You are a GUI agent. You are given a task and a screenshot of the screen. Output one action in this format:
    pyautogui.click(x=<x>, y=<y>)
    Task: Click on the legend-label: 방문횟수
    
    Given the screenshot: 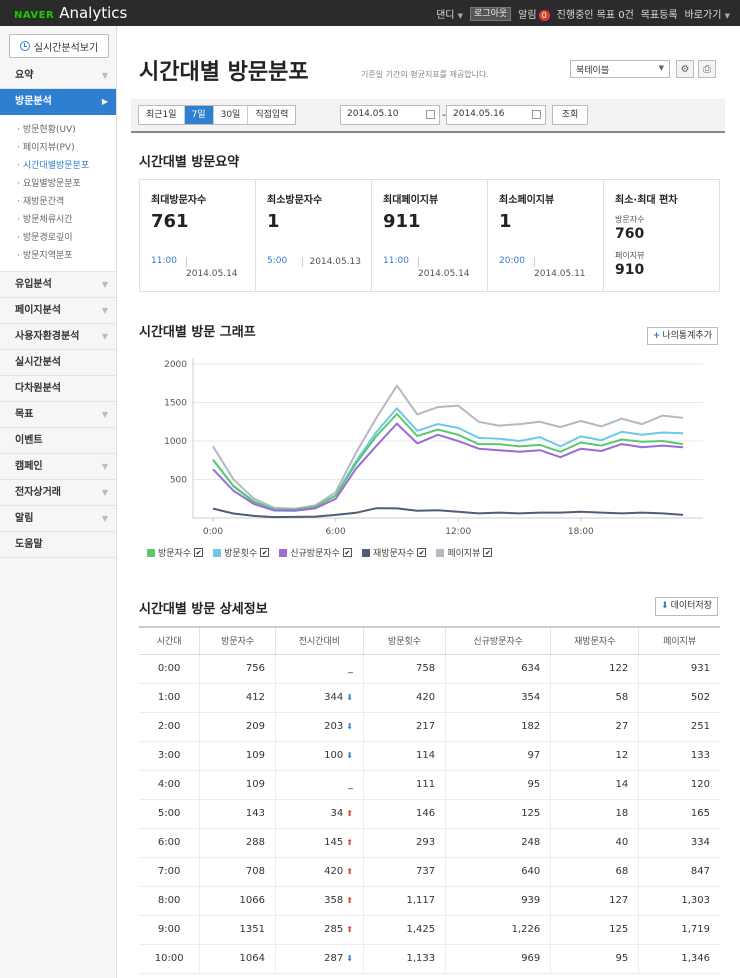 What is the action you would take?
    pyautogui.click(x=241, y=554)
    